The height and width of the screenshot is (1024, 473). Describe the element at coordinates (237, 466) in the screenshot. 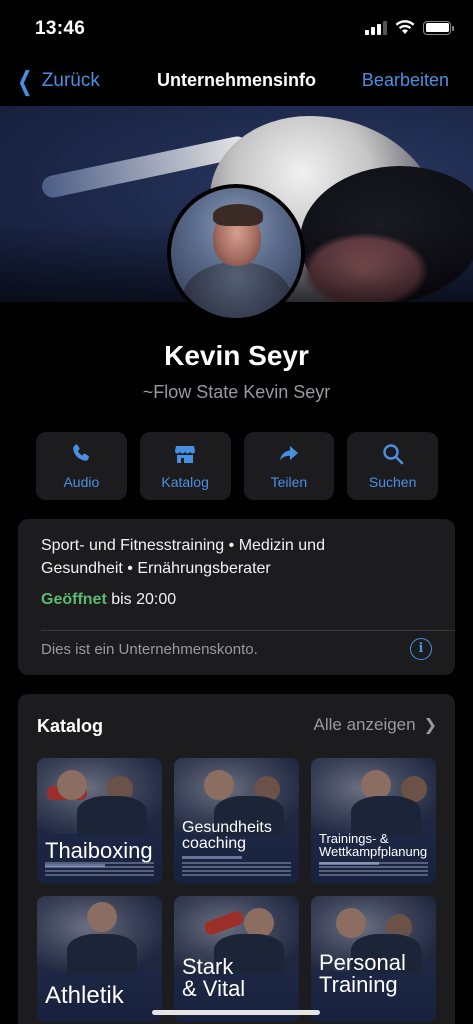

I see `action-buttons: Audio Katalog Teilen Suchen` at that location.